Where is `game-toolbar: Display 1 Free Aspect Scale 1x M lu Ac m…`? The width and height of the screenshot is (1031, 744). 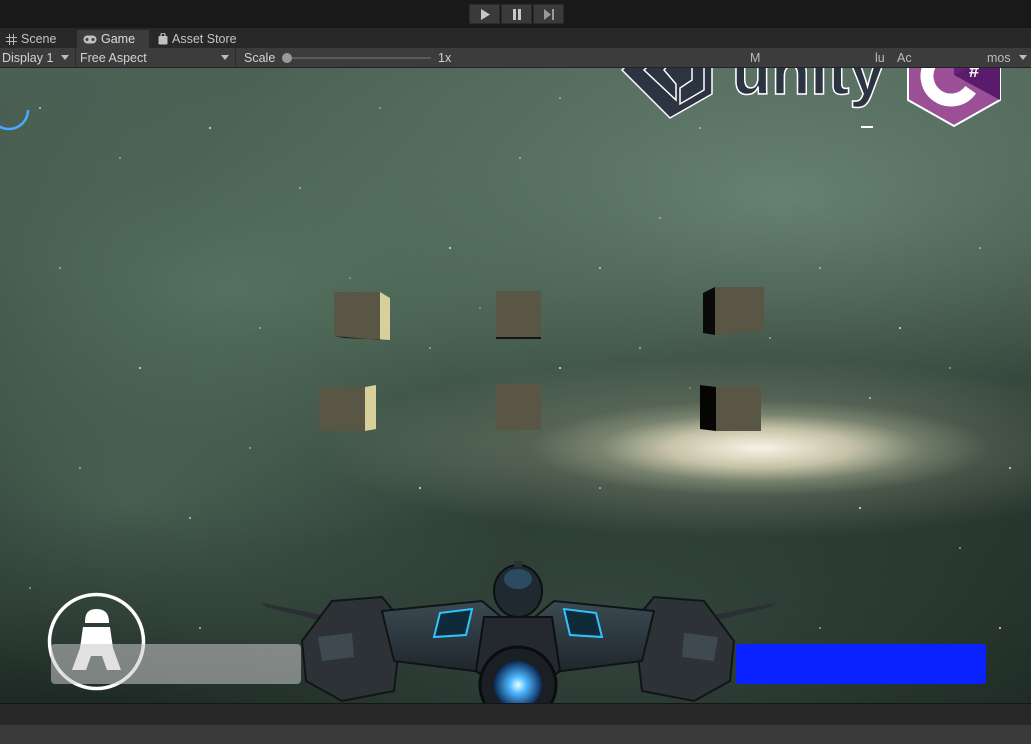
game-toolbar: Display 1 Free Aspect Scale 1x M lu Ac m… is located at coordinates (515, 58).